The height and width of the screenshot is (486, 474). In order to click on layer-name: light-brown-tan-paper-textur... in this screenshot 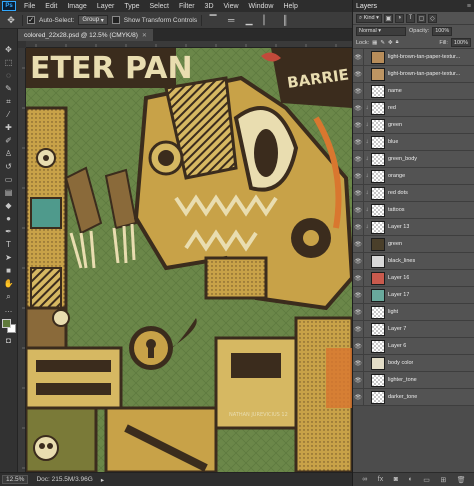, I will do `click(424, 74)`.